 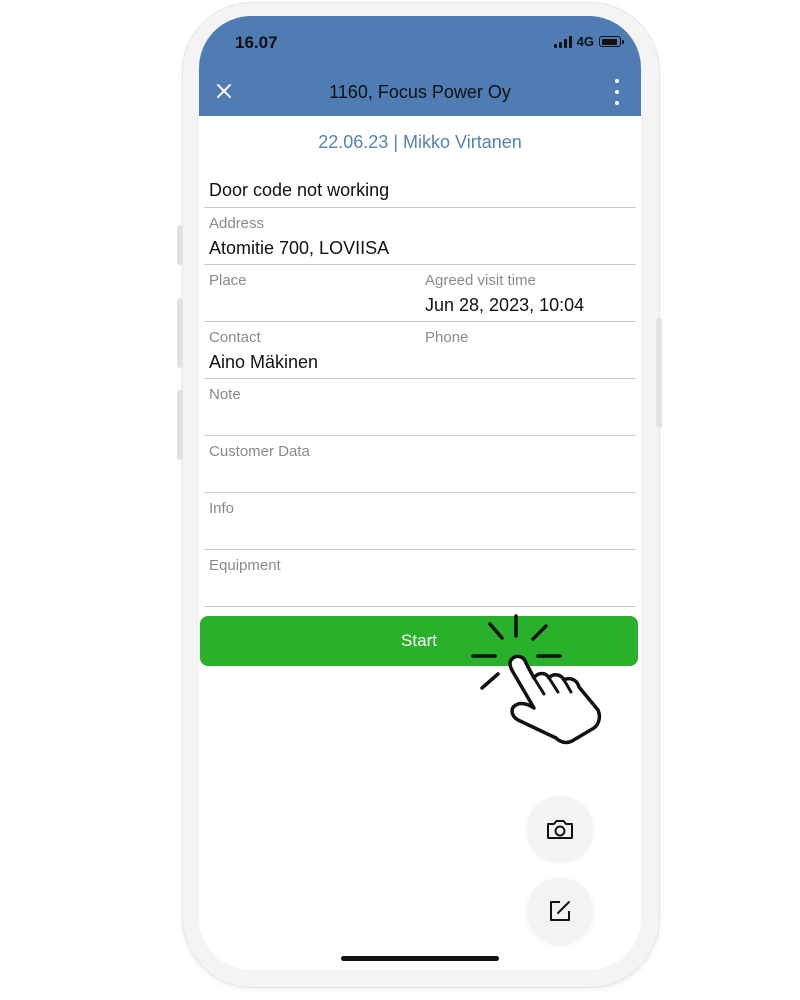 I want to click on note-row: Note, so click(x=420, y=407).